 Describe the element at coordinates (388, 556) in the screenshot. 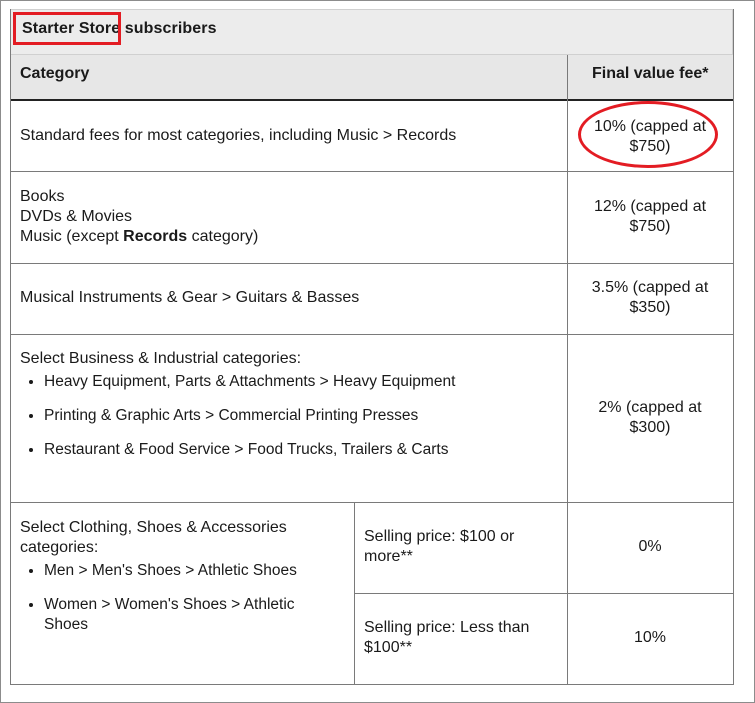

I see `price-line: more**` at that location.